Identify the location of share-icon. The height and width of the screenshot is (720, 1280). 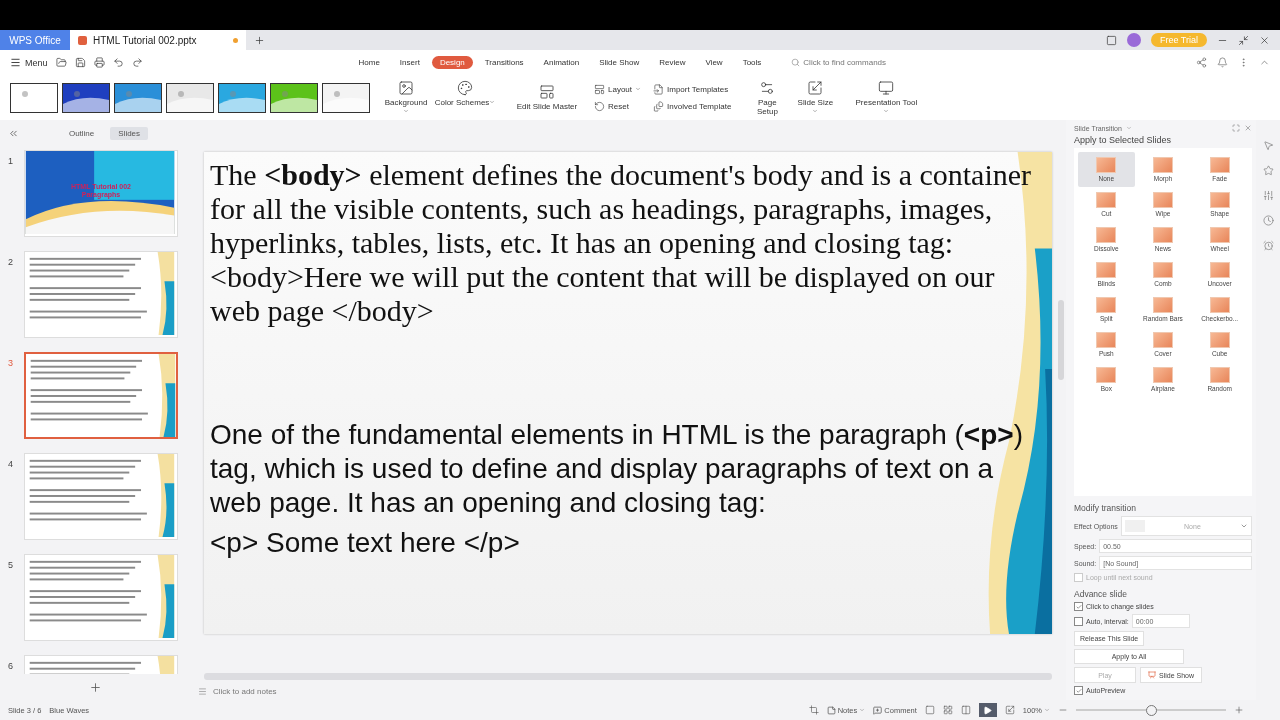
(1201, 62).